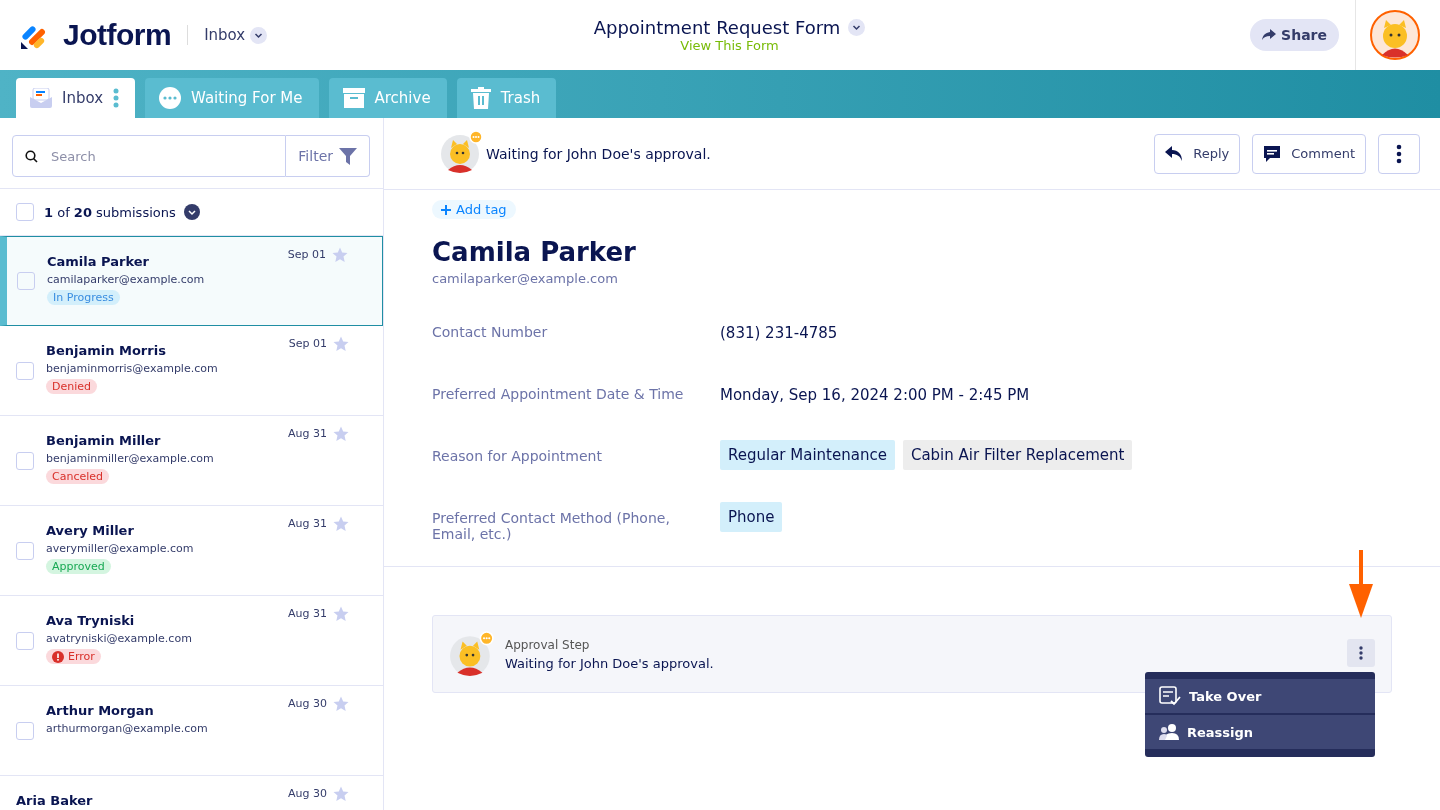 Image resolution: width=1440 pixels, height=810 pixels. I want to click on more-options-button, so click(1399, 153).